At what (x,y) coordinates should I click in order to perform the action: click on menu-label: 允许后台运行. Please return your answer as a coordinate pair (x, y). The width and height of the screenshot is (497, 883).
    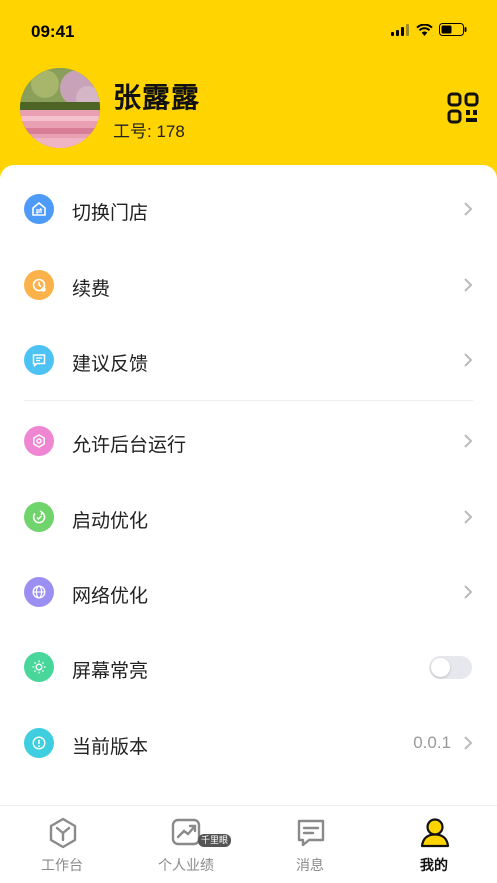
    Looking at the image, I should click on (129, 445).